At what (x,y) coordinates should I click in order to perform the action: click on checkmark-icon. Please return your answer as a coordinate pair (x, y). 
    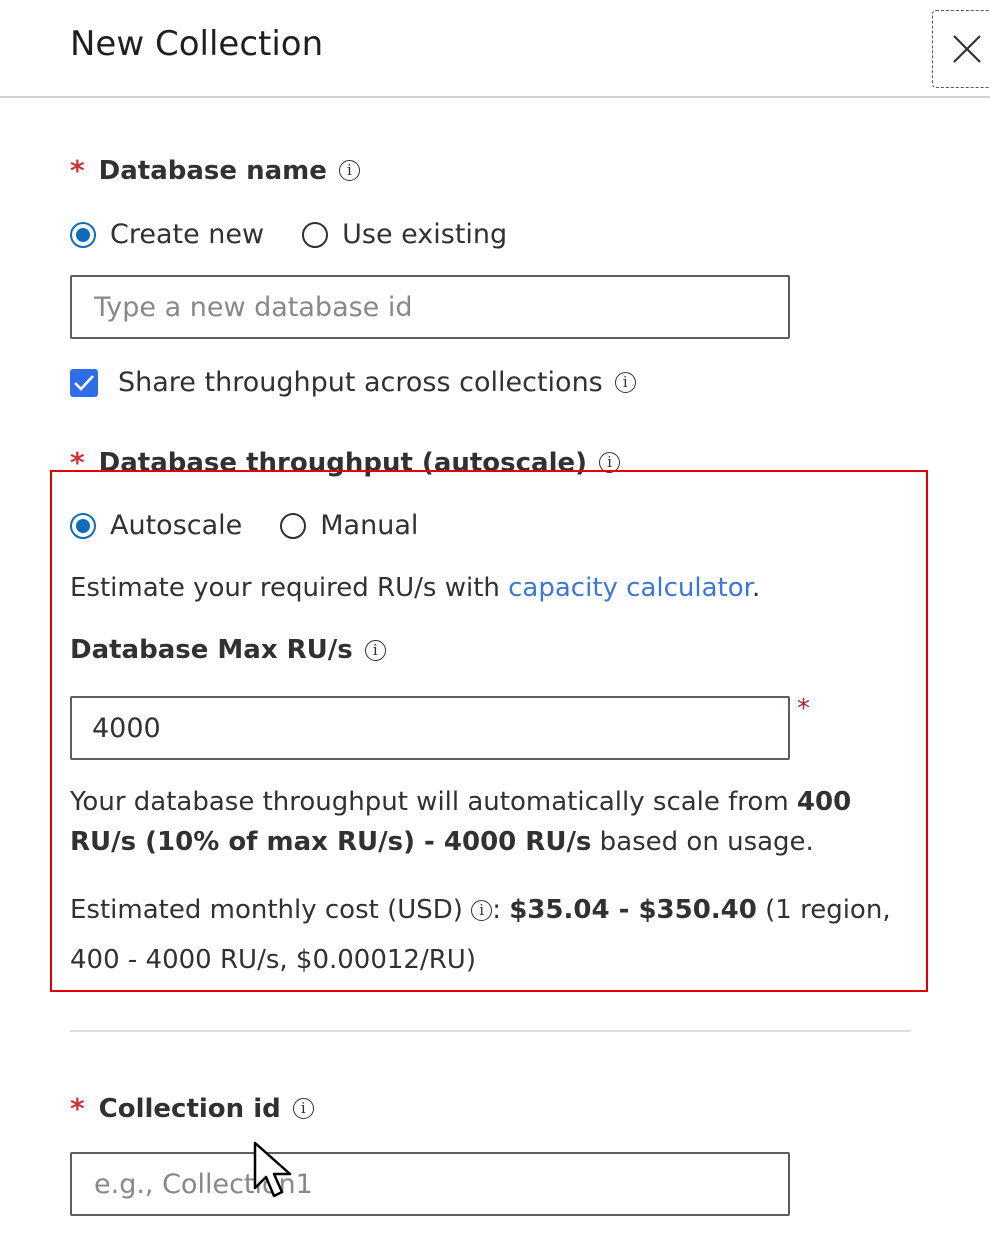
    Looking at the image, I should click on (84, 382).